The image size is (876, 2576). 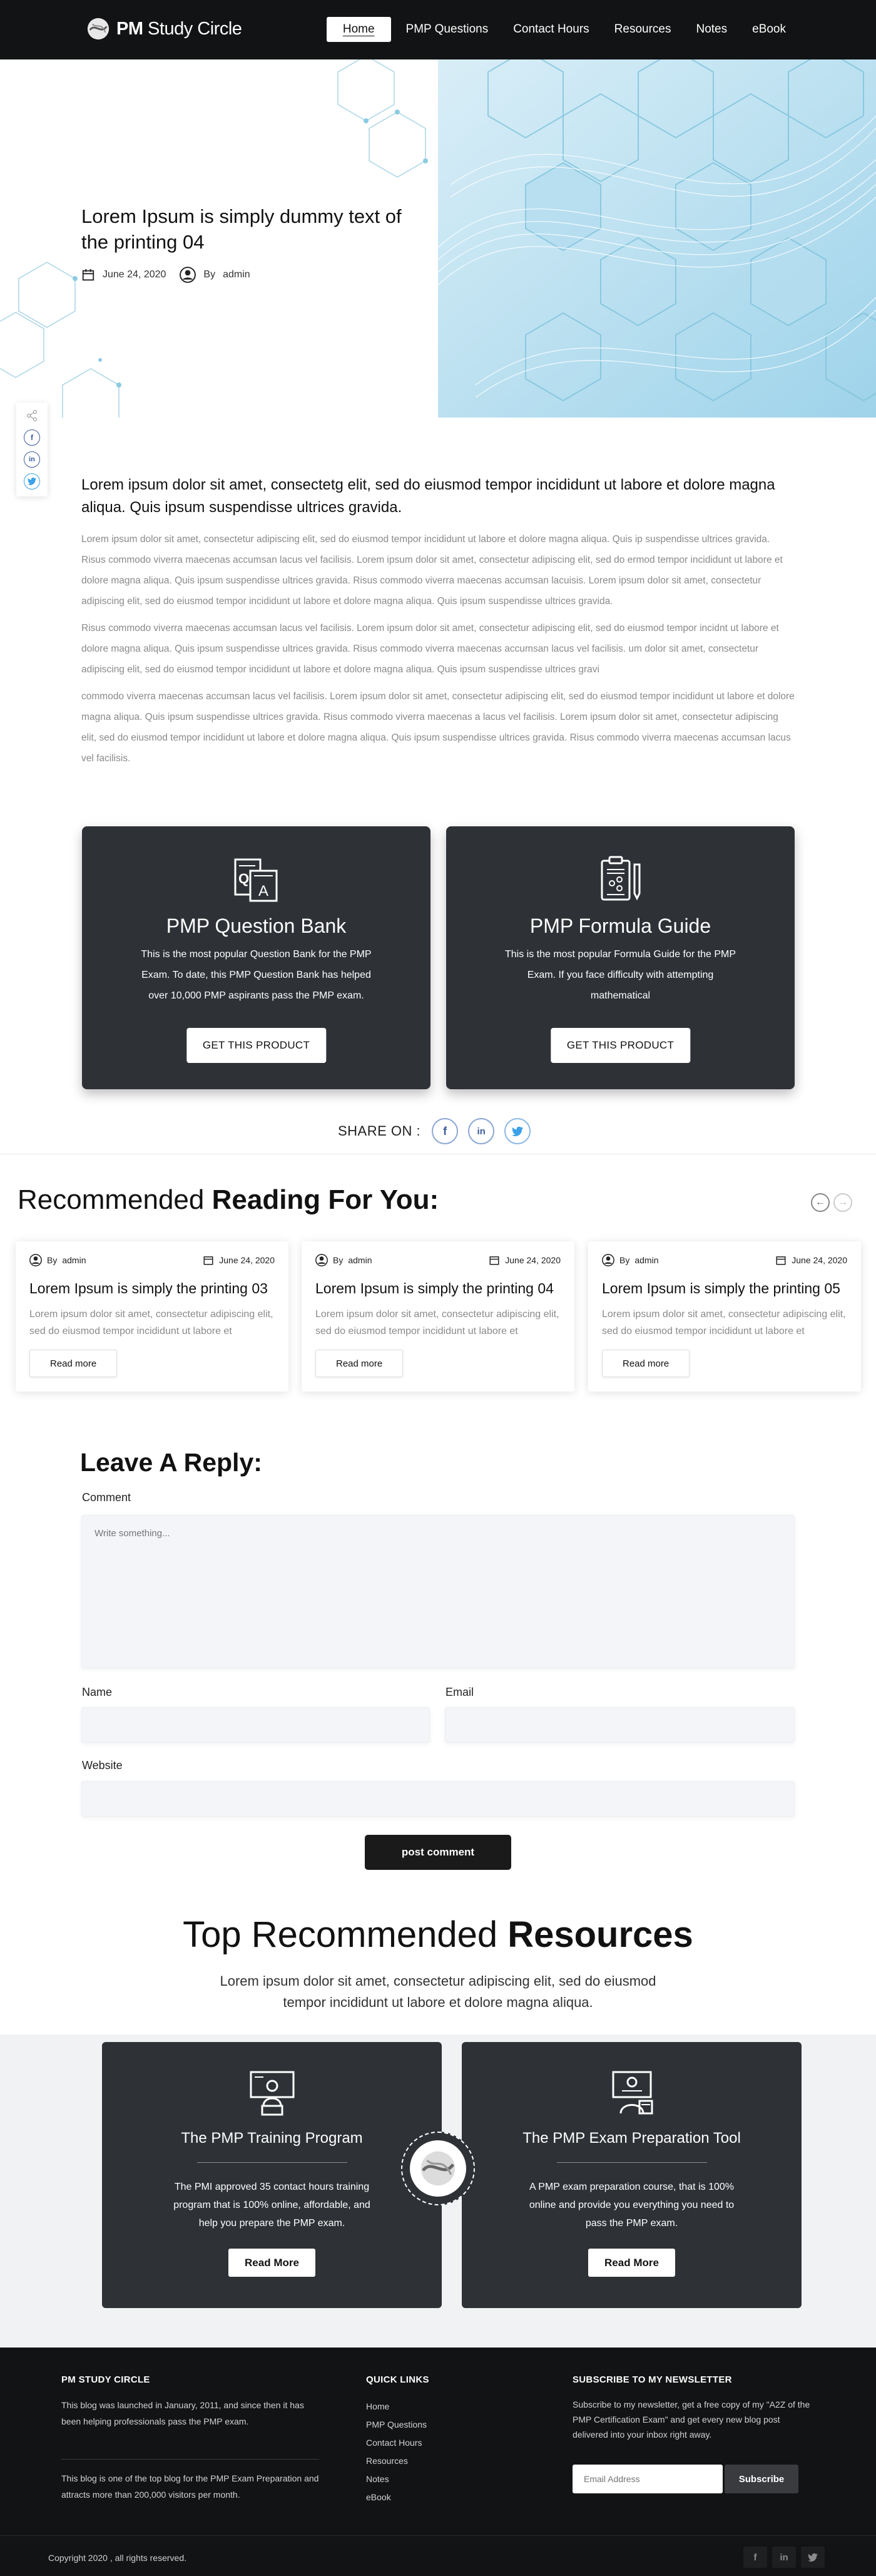 What do you see at coordinates (396, 2478) in the screenshot?
I see `footer-link-notes: Notes` at bounding box center [396, 2478].